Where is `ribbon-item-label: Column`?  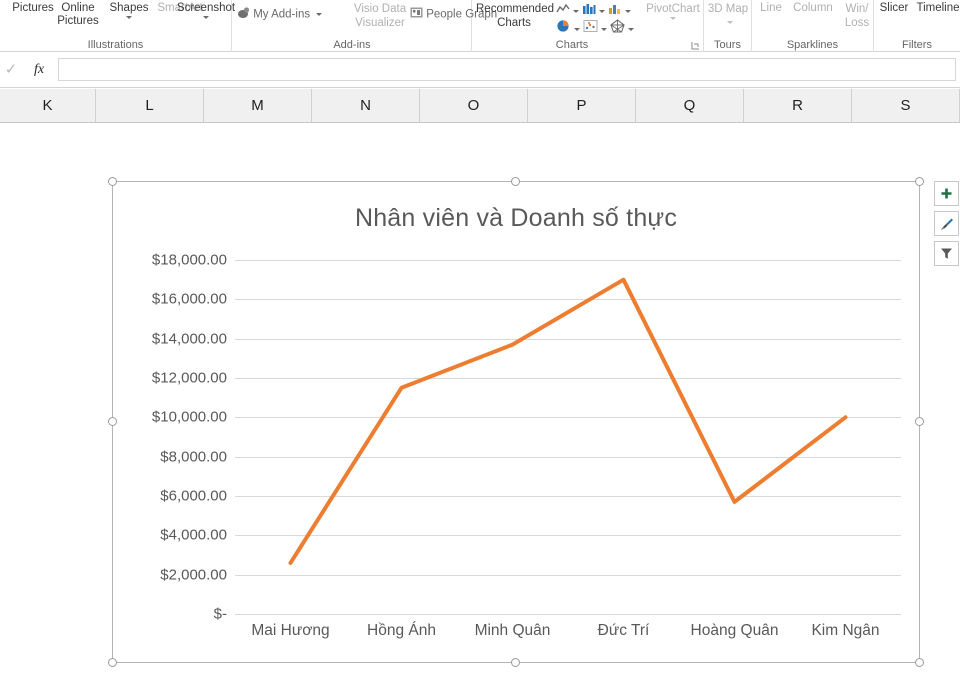 ribbon-item-label: Column is located at coordinates (813, 8).